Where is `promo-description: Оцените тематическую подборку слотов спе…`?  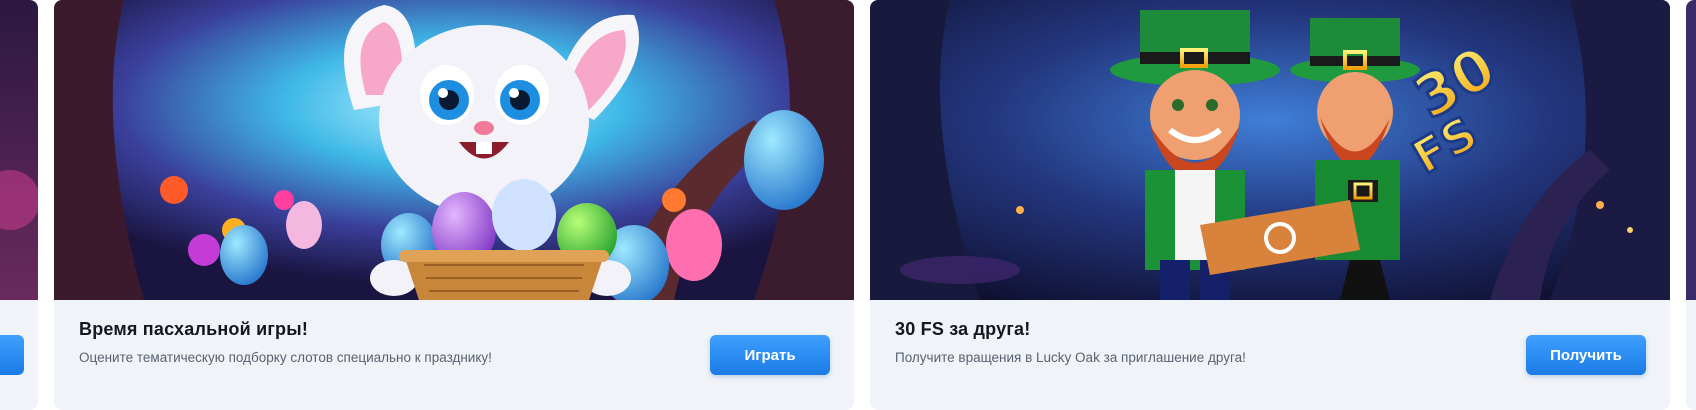 promo-description: Оцените тематическую подборку слотов спе… is located at coordinates (285, 357).